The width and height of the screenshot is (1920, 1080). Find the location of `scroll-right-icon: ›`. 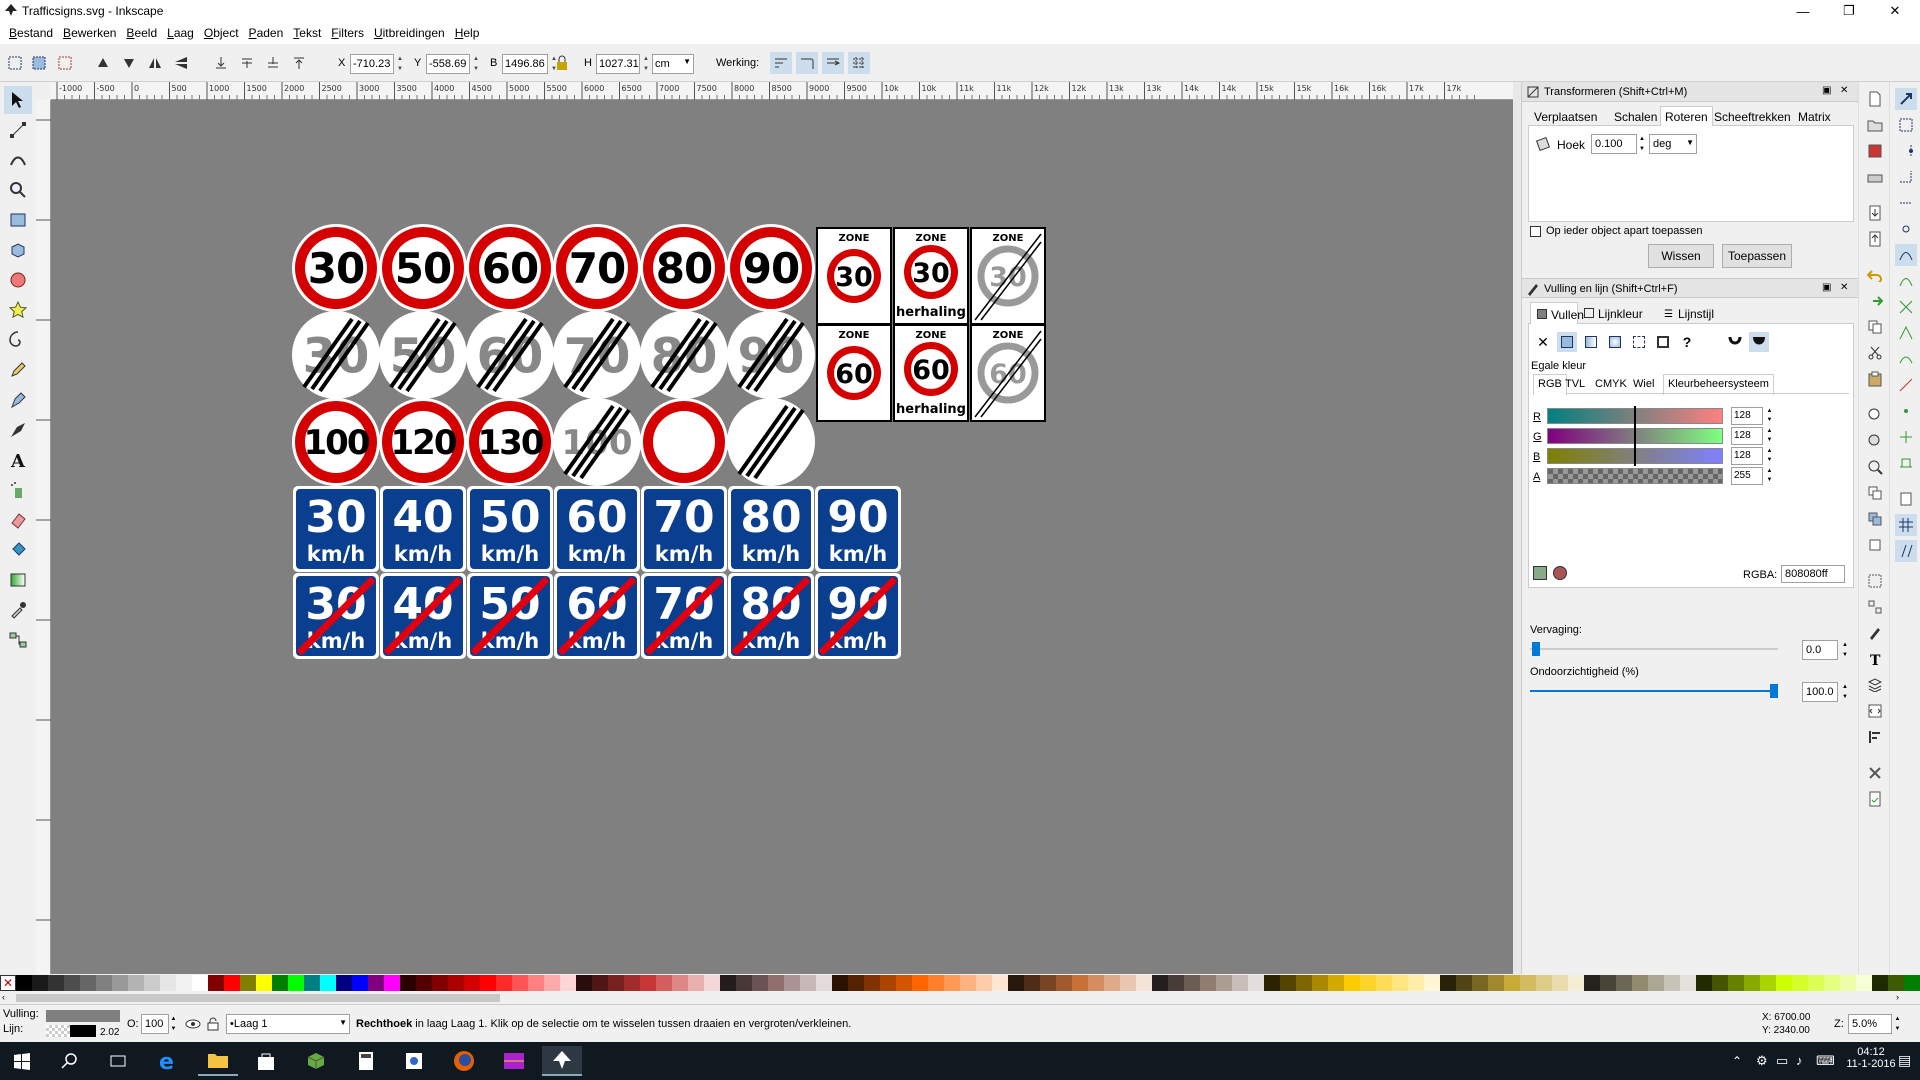

scroll-right-icon: › is located at coordinates (1897, 997).